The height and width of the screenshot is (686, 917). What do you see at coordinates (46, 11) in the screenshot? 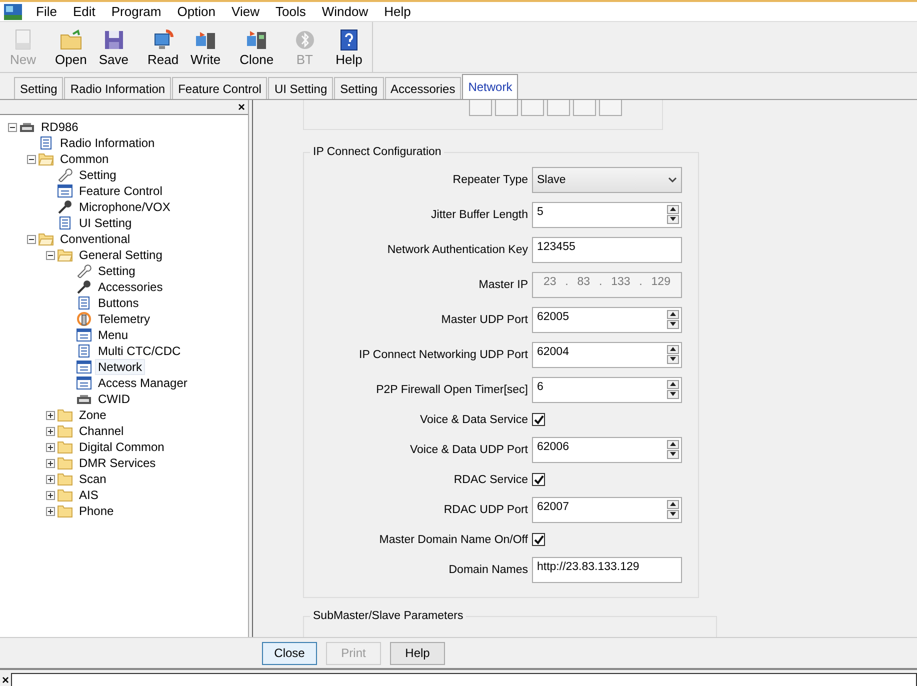
I see `menubar-entry: File` at bounding box center [46, 11].